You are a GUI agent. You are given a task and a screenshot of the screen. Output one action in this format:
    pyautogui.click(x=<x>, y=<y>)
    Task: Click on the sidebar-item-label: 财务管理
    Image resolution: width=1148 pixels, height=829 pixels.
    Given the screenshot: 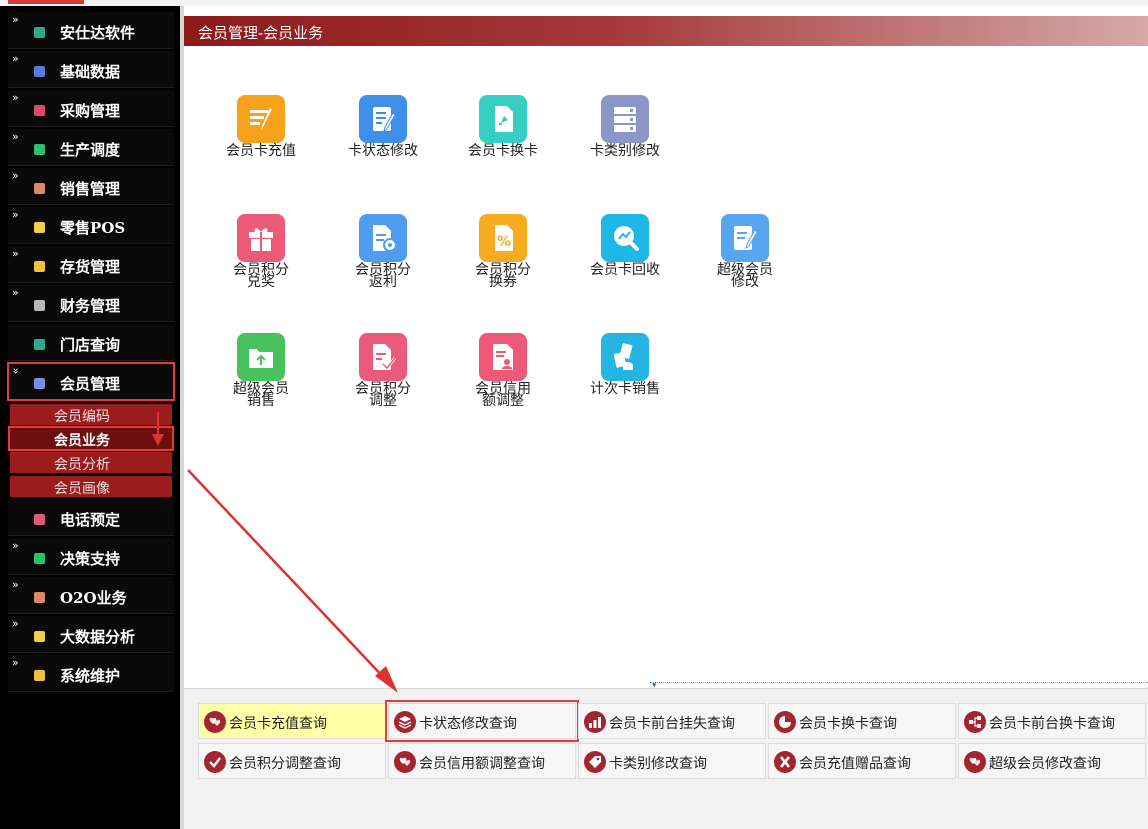 What is the action you would take?
    pyautogui.click(x=90, y=306)
    